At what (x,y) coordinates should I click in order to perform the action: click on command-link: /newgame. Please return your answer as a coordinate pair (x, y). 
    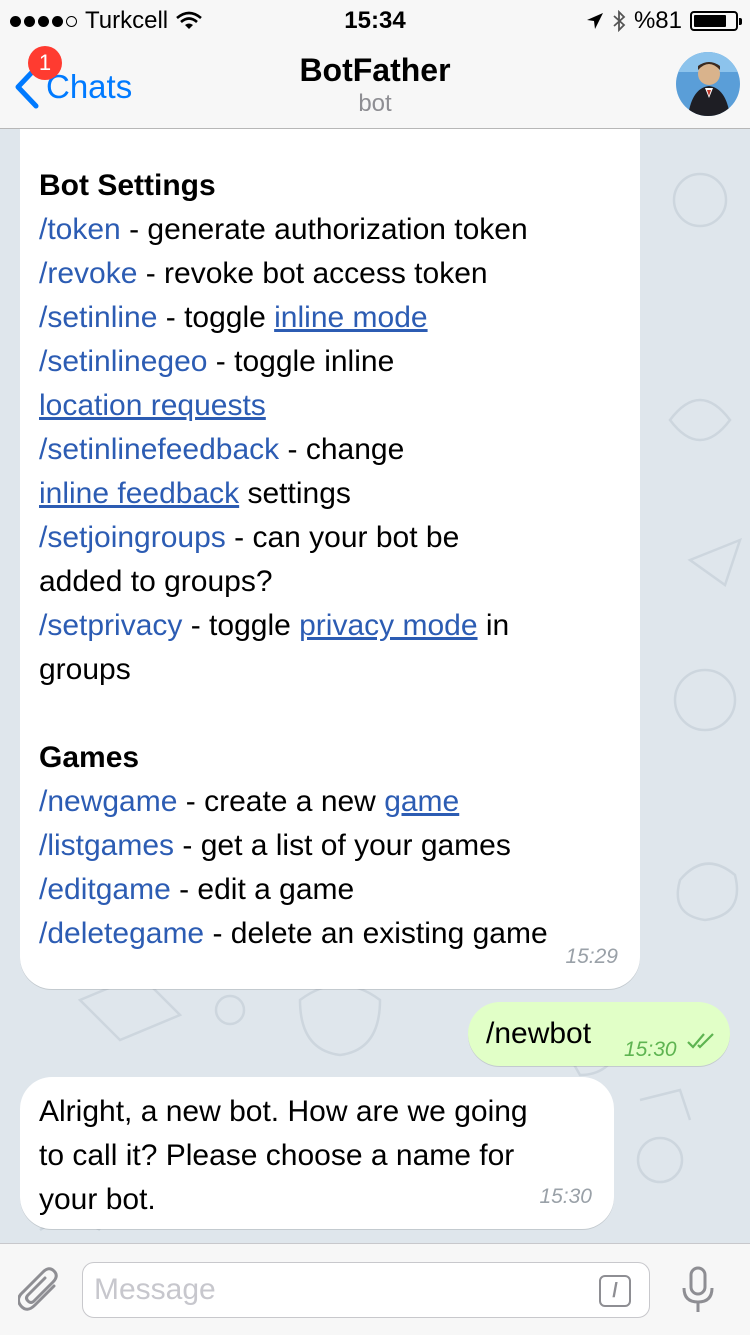
    Looking at the image, I should click on (108, 801).